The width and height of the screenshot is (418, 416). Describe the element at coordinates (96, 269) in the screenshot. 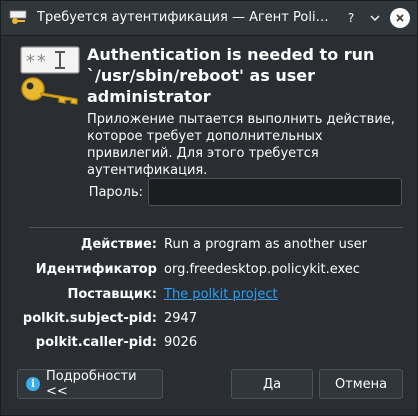

I see `detail-key: Идентификатор` at that location.